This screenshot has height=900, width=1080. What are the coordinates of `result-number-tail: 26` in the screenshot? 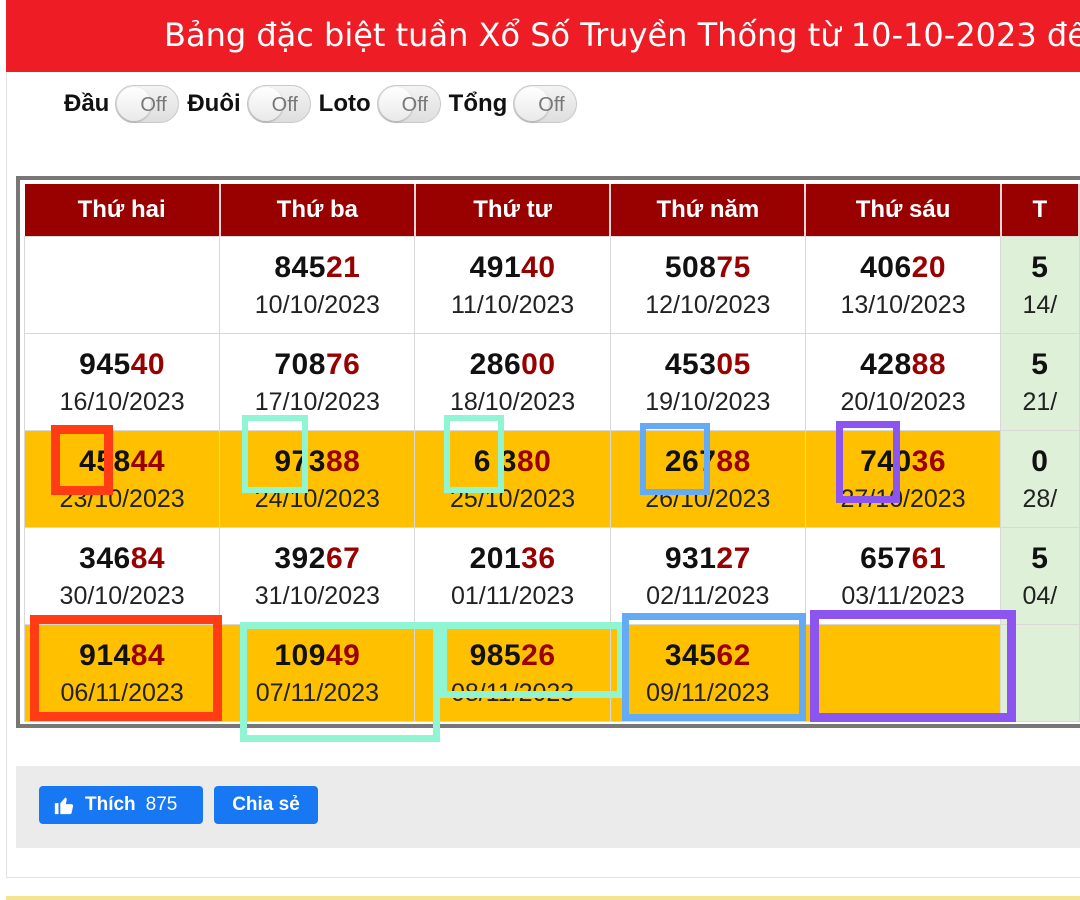 It's located at (538, 655).